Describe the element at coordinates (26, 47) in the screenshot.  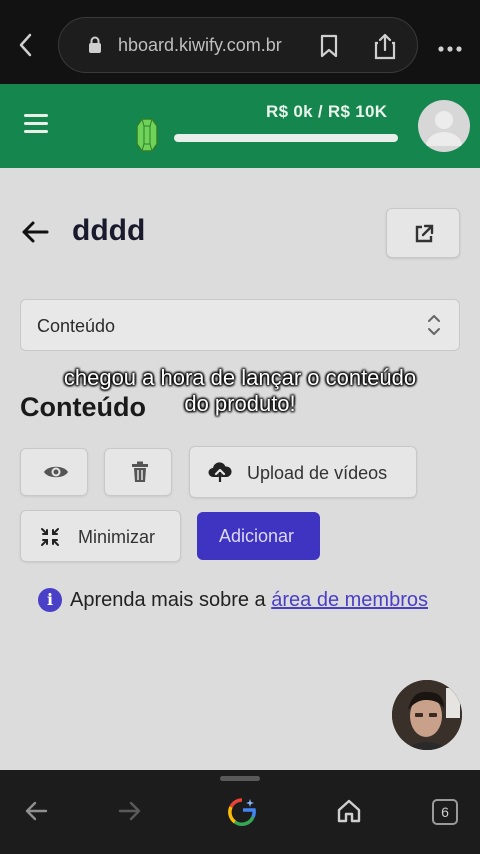
I see `browser-back-chevron-icon` at that location.